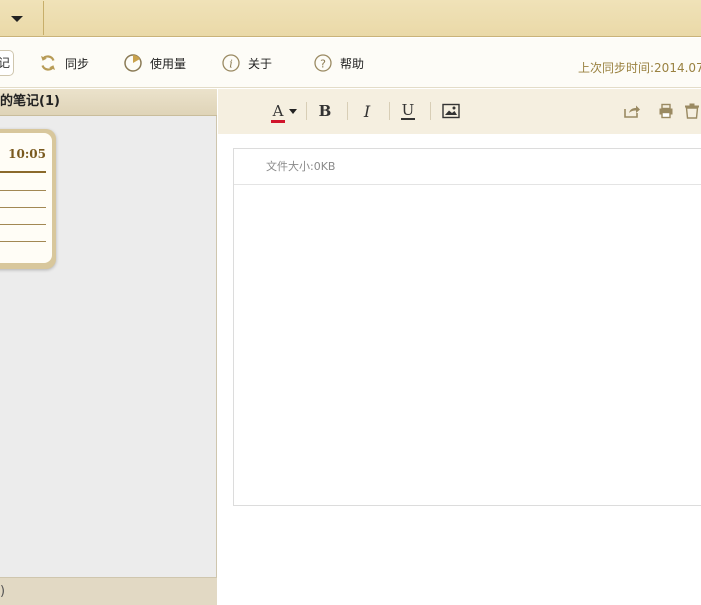 The image size is (701, 605). What do you see at coordinates (63, 63) in the screenshot?
I see `sync-button: 同步` at bounding box center [63, 63].